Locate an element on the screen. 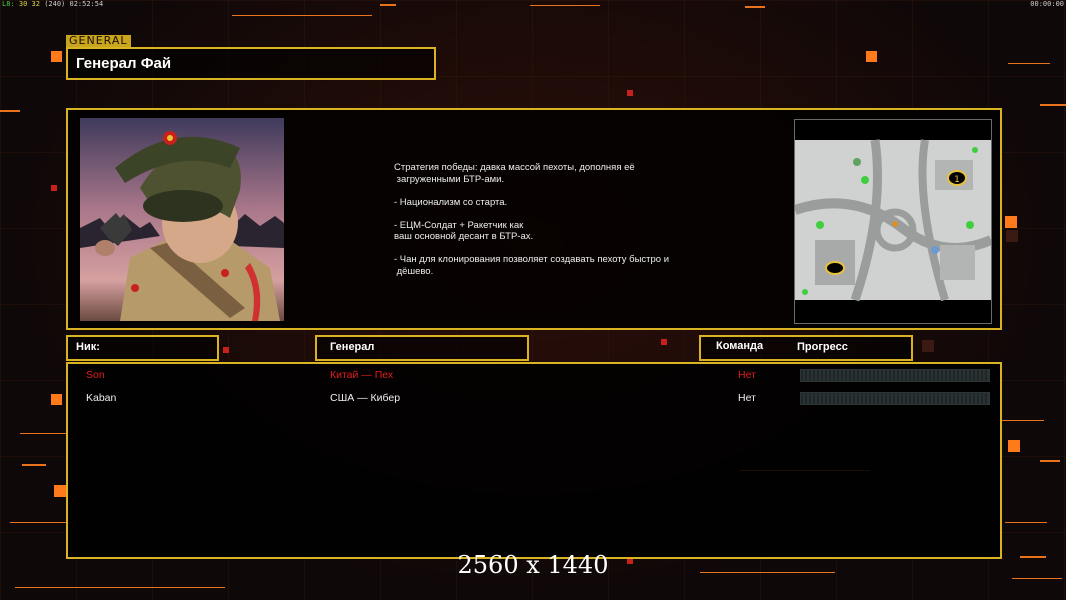 The height and width of the screenshot is (600, 1066). minimap: 1 is located at coordinates (893, 221).